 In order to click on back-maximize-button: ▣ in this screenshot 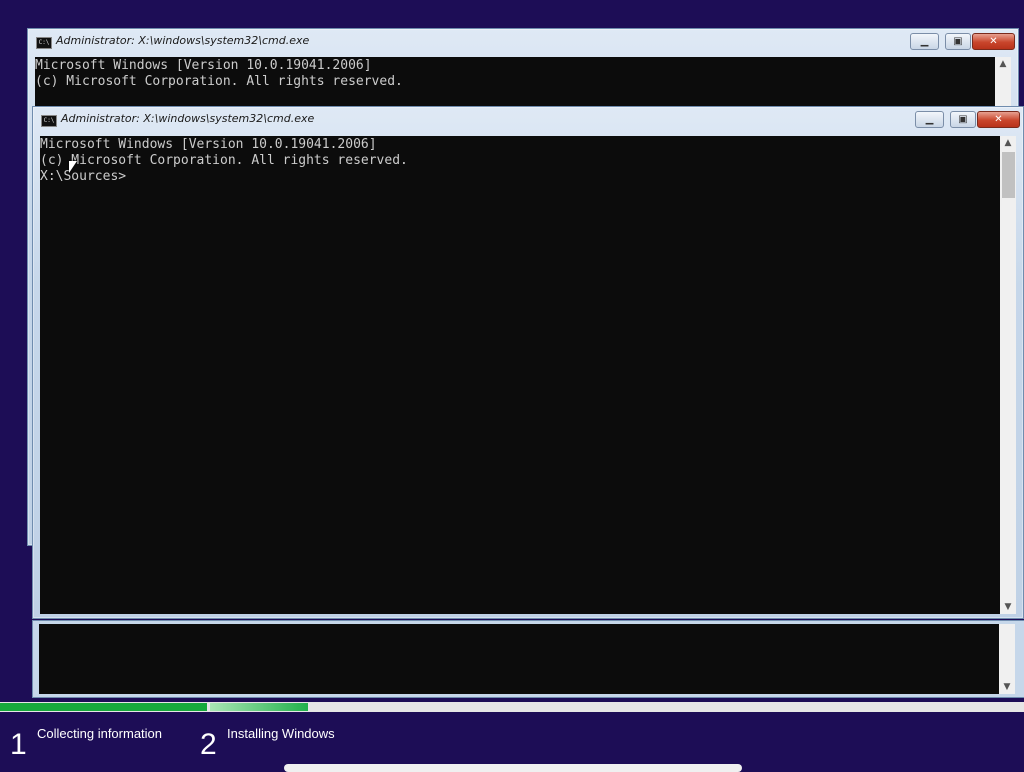, I will do `click(958, 41)`.